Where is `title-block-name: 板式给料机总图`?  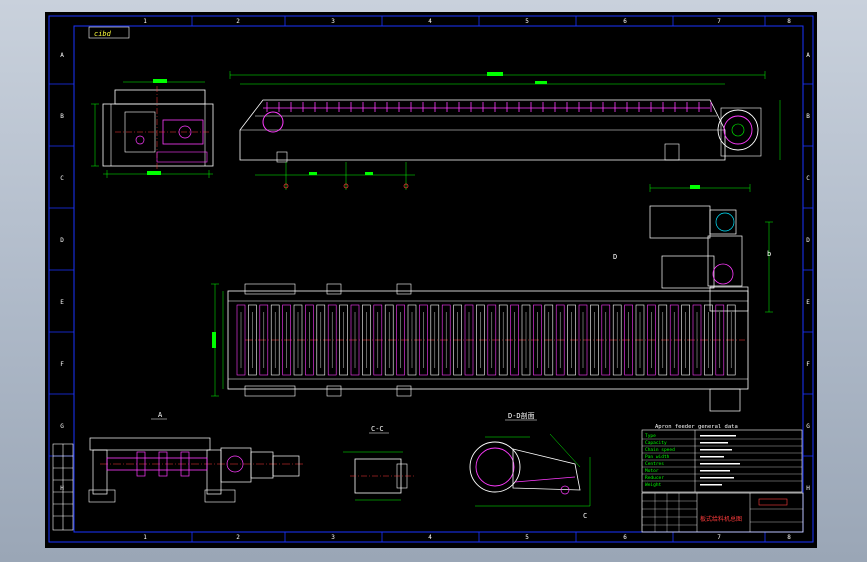
title-block-name: 板式给料机总图 is located at coordinates (721, 519).